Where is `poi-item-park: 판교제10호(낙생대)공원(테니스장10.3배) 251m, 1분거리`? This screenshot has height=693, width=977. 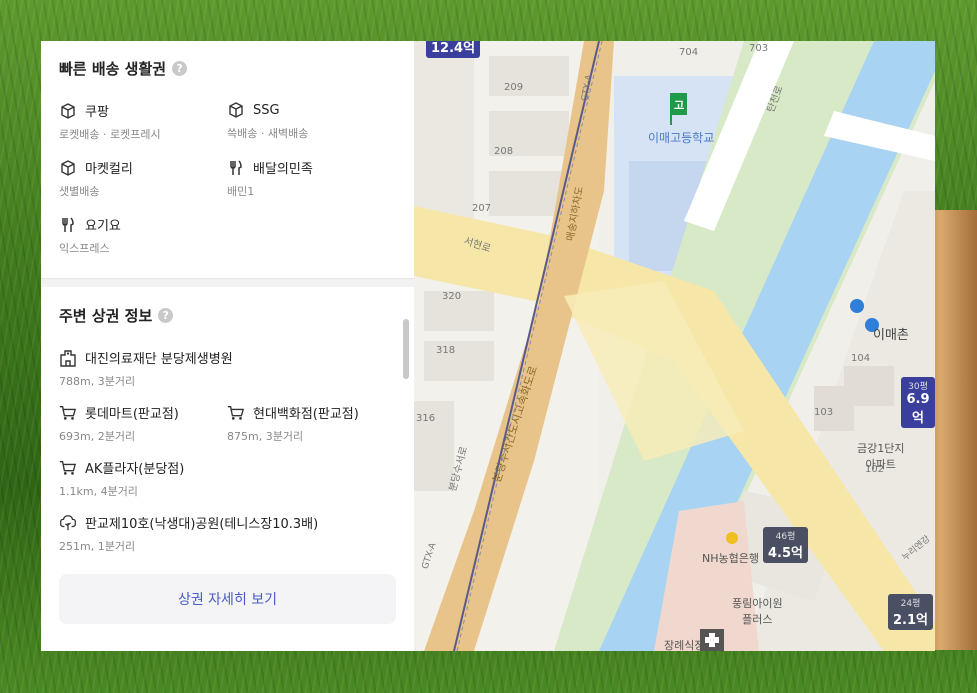 poi-item-park: 판교제10호(낙생대)공원(테니스장10.3배) 251m, 1분거리 is located at coordinates (227, 533).